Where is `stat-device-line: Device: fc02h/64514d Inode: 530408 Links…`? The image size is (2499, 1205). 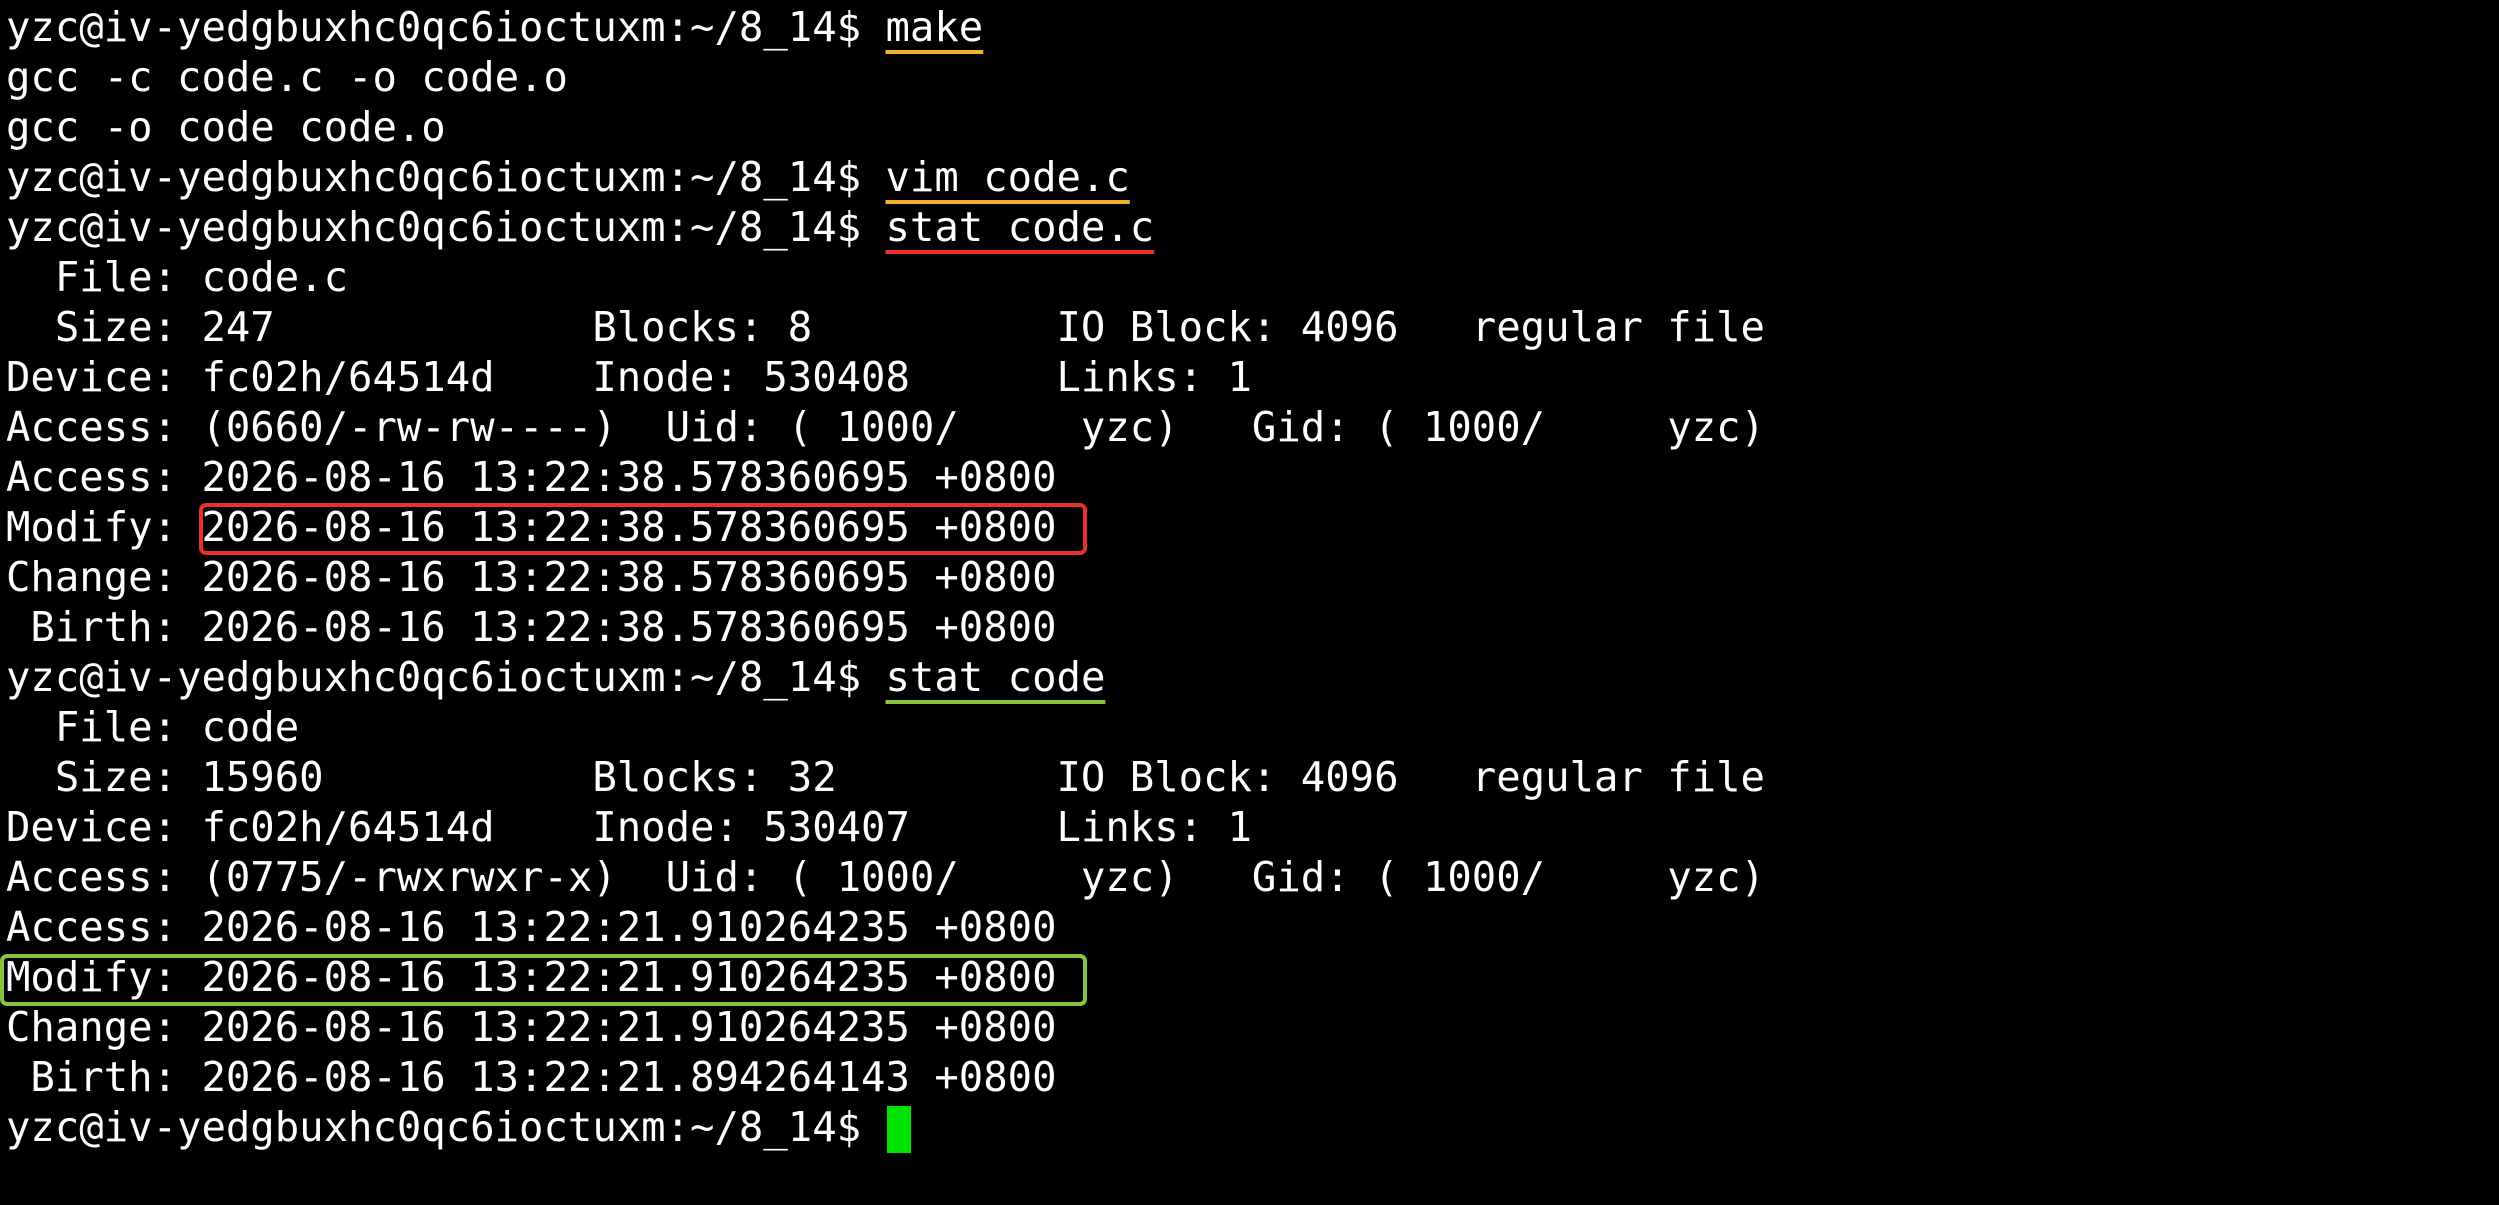
stat-device-line: Device: fc02h/64514d Inode: 530408 Links… is located at coordinates (629, 377).